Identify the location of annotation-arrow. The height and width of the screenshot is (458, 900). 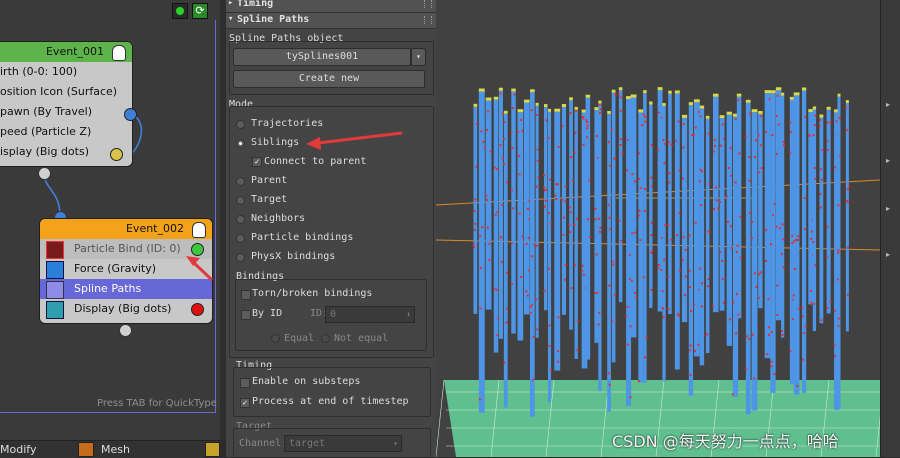
(354, 140).